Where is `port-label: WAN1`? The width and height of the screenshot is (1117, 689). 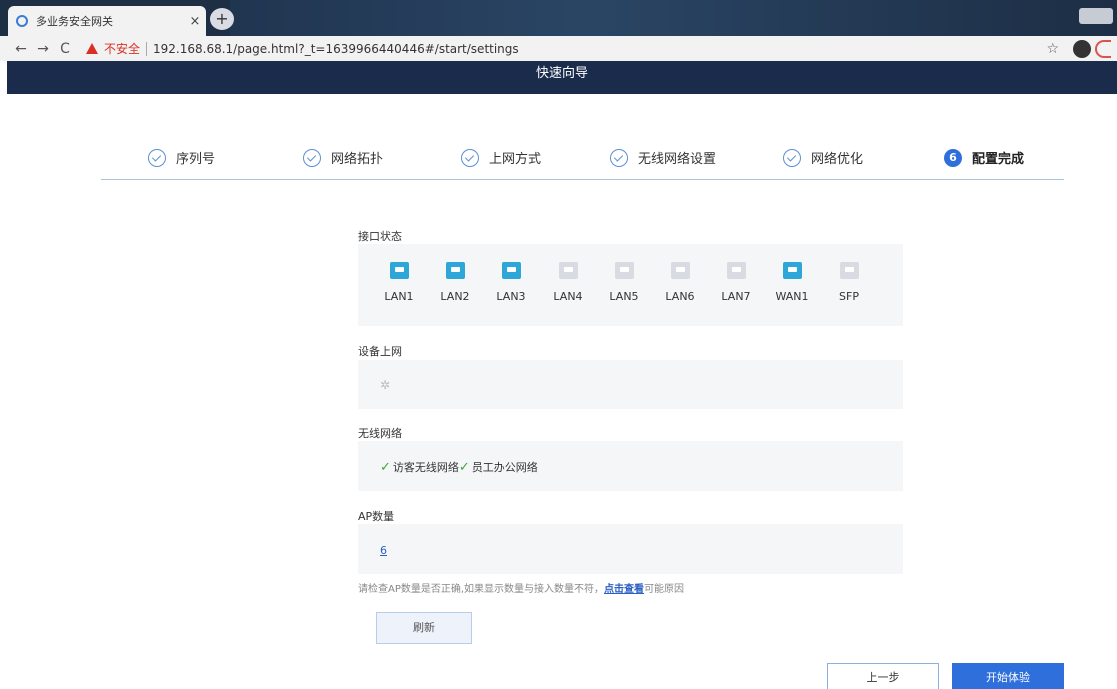 port-label: WAN1 is located at coordinates (792, 296).